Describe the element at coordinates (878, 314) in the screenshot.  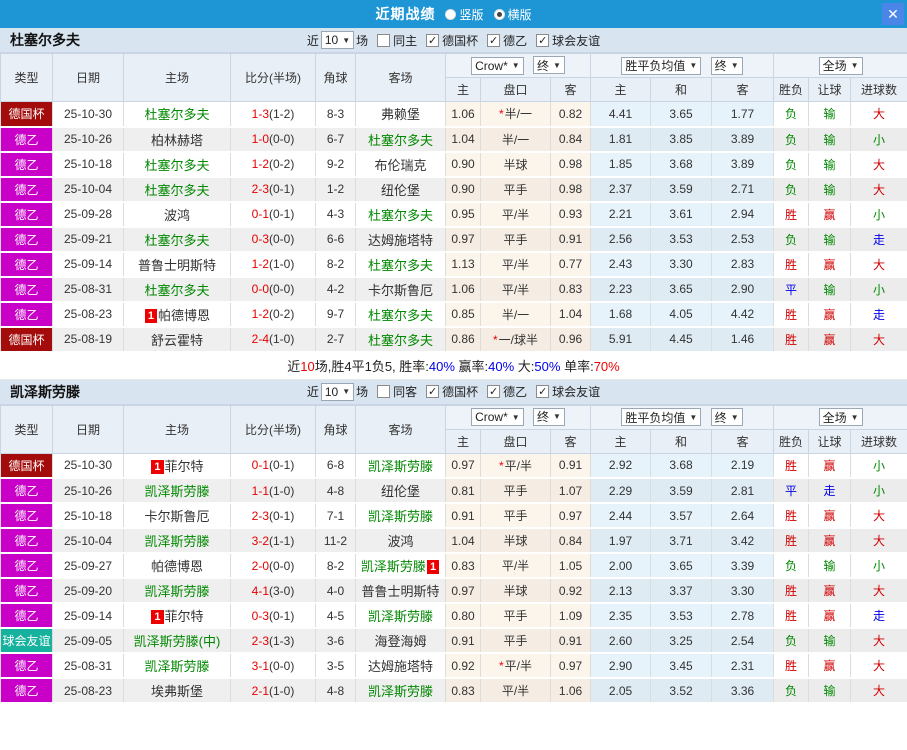
I see `result-goals: 走` at that location.